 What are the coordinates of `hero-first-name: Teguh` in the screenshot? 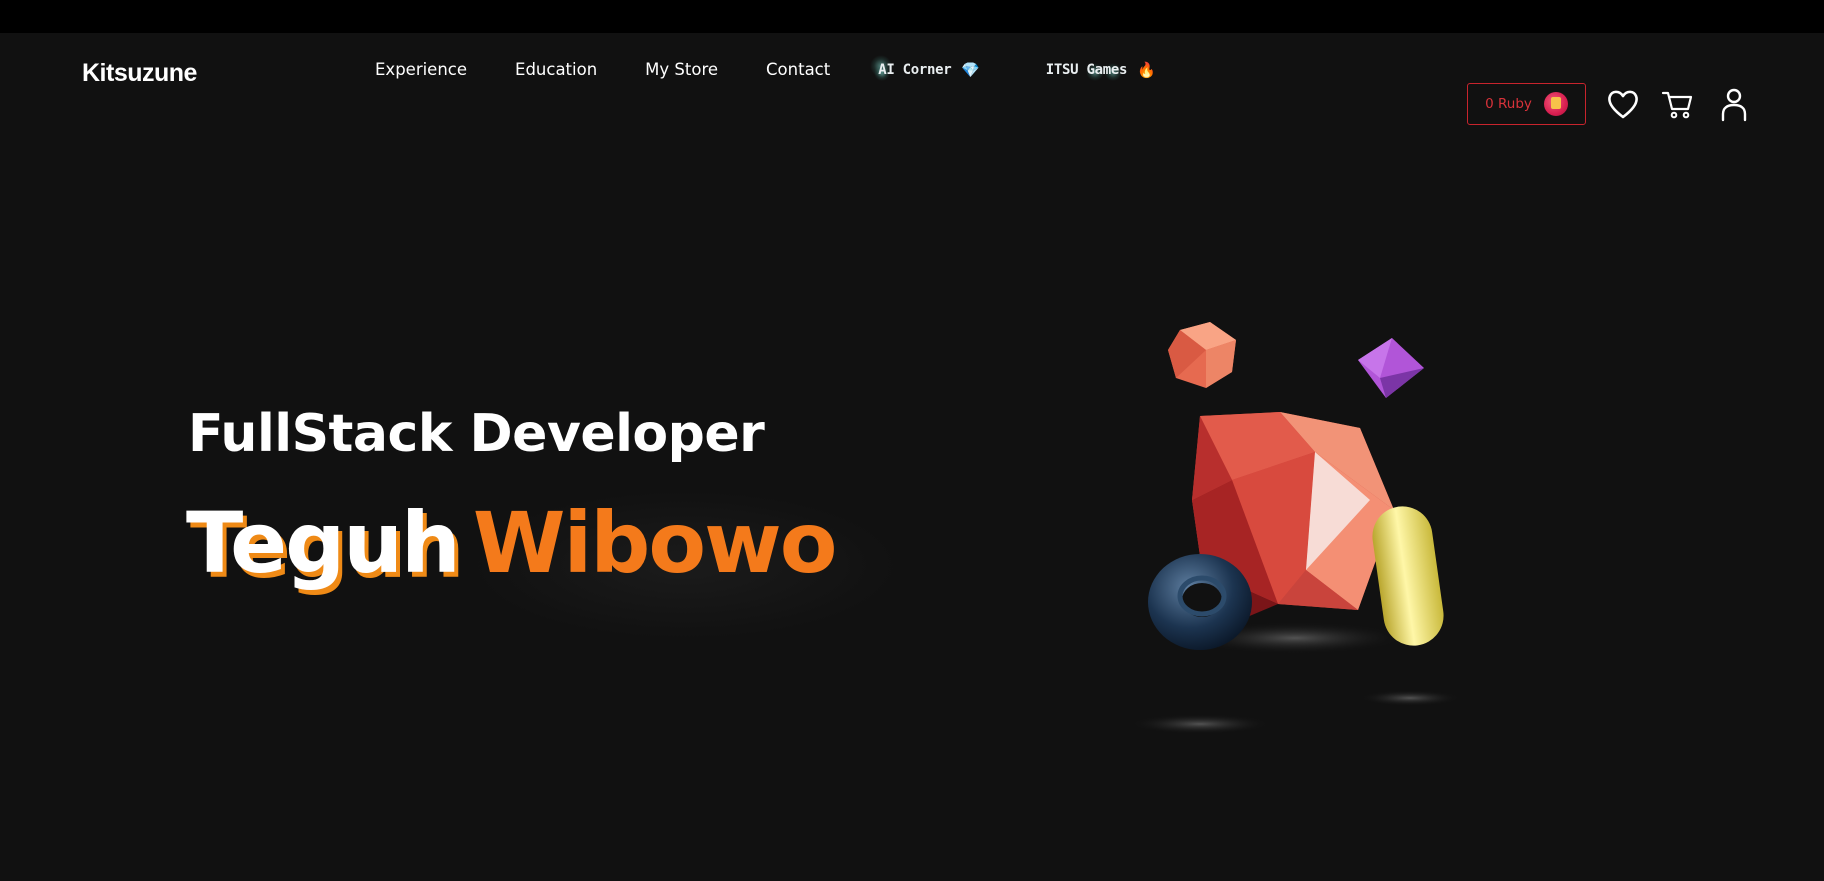 It's located at (323, 543).